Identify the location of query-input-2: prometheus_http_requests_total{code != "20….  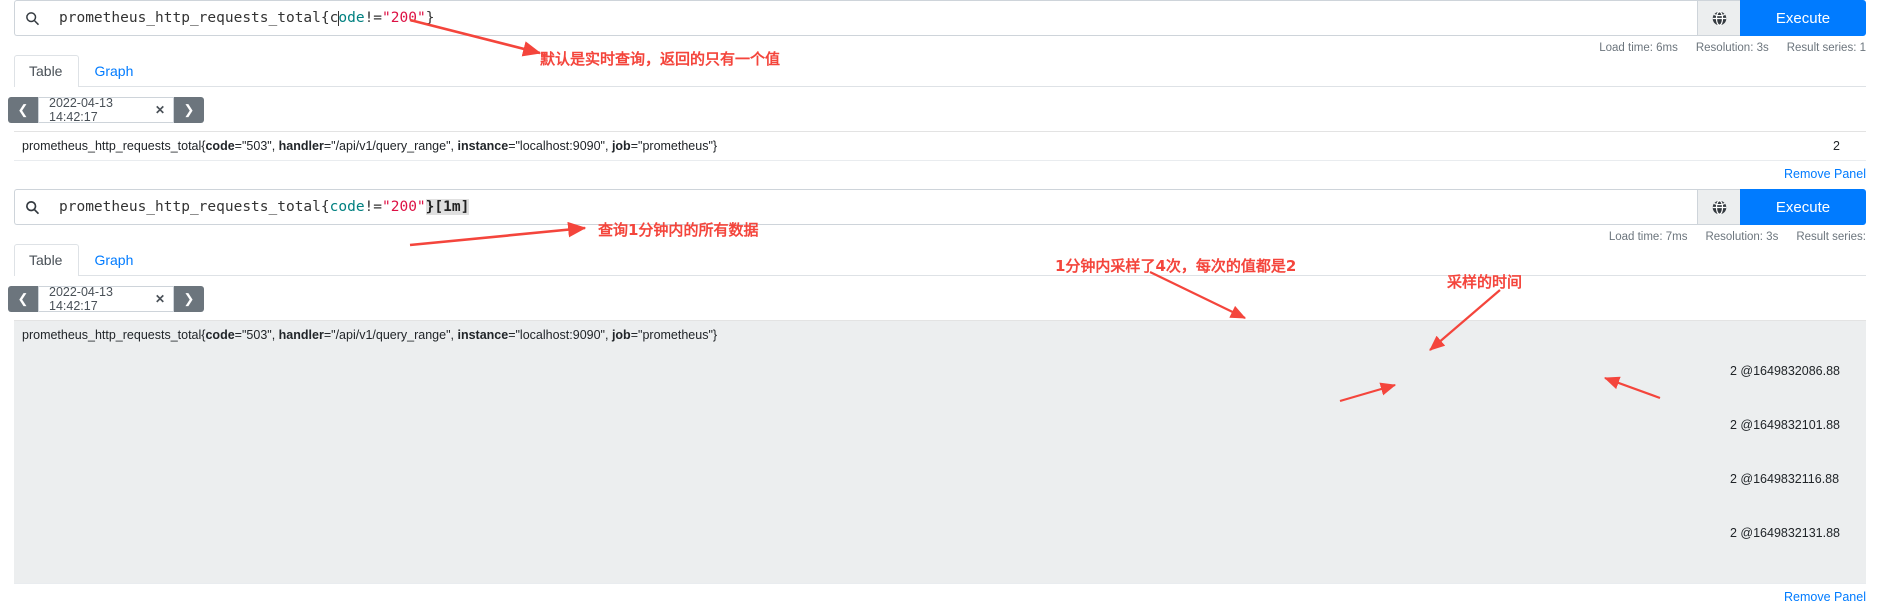
(873, 207).